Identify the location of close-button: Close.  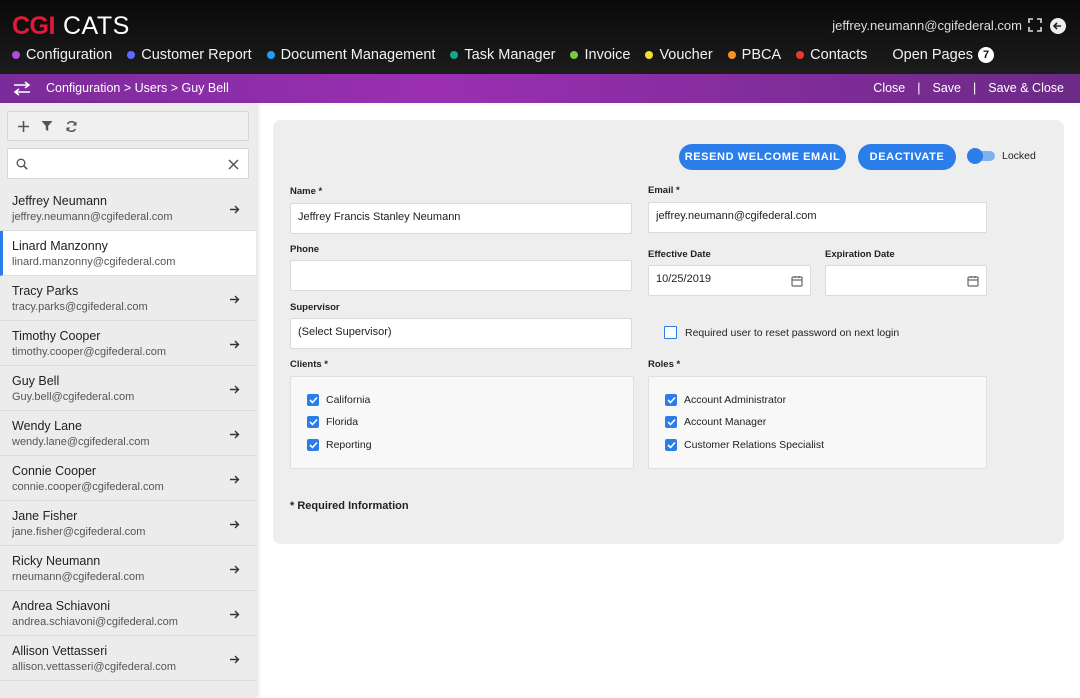
(889, 88).